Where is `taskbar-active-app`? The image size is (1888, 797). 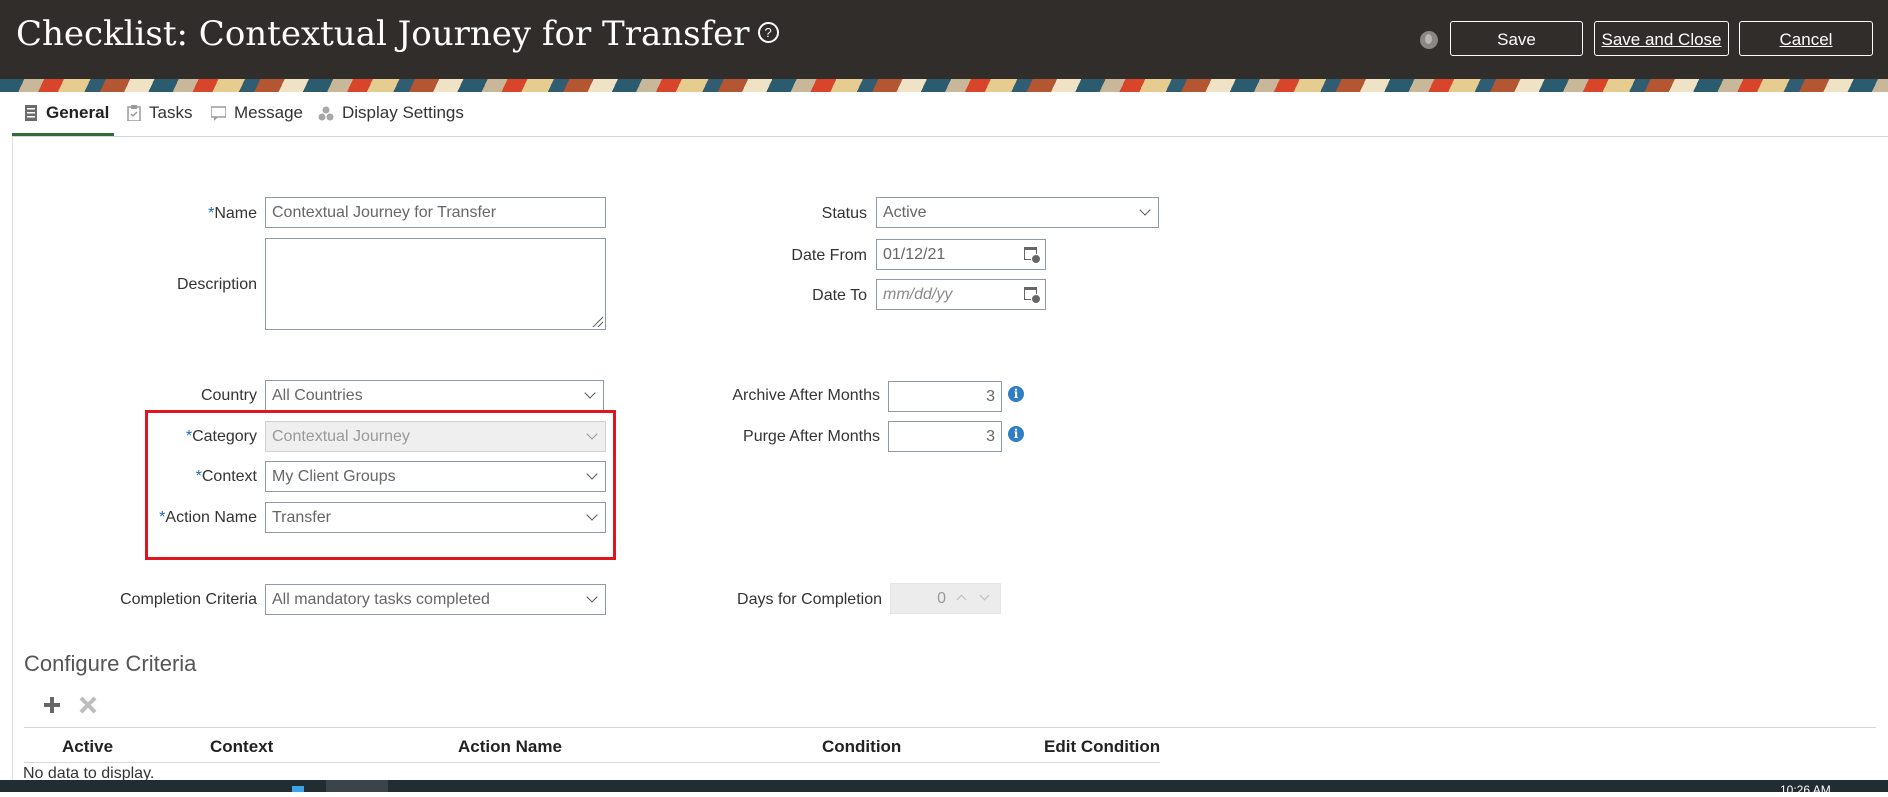
taskbar-active-app is located at coordinates (357, 786).